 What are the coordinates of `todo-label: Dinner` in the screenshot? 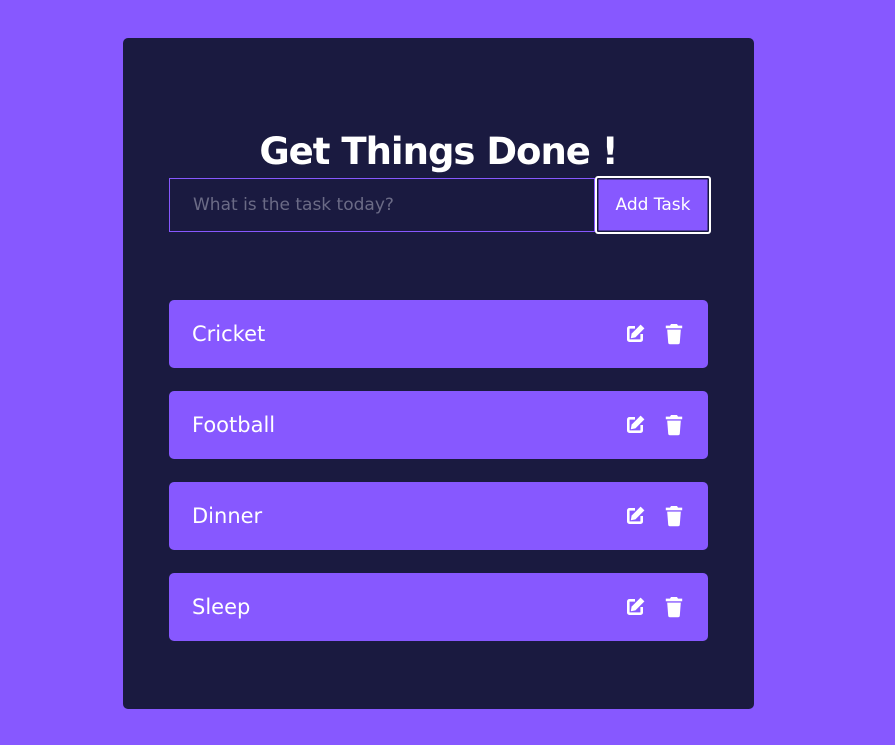 It's located at (227, 516).